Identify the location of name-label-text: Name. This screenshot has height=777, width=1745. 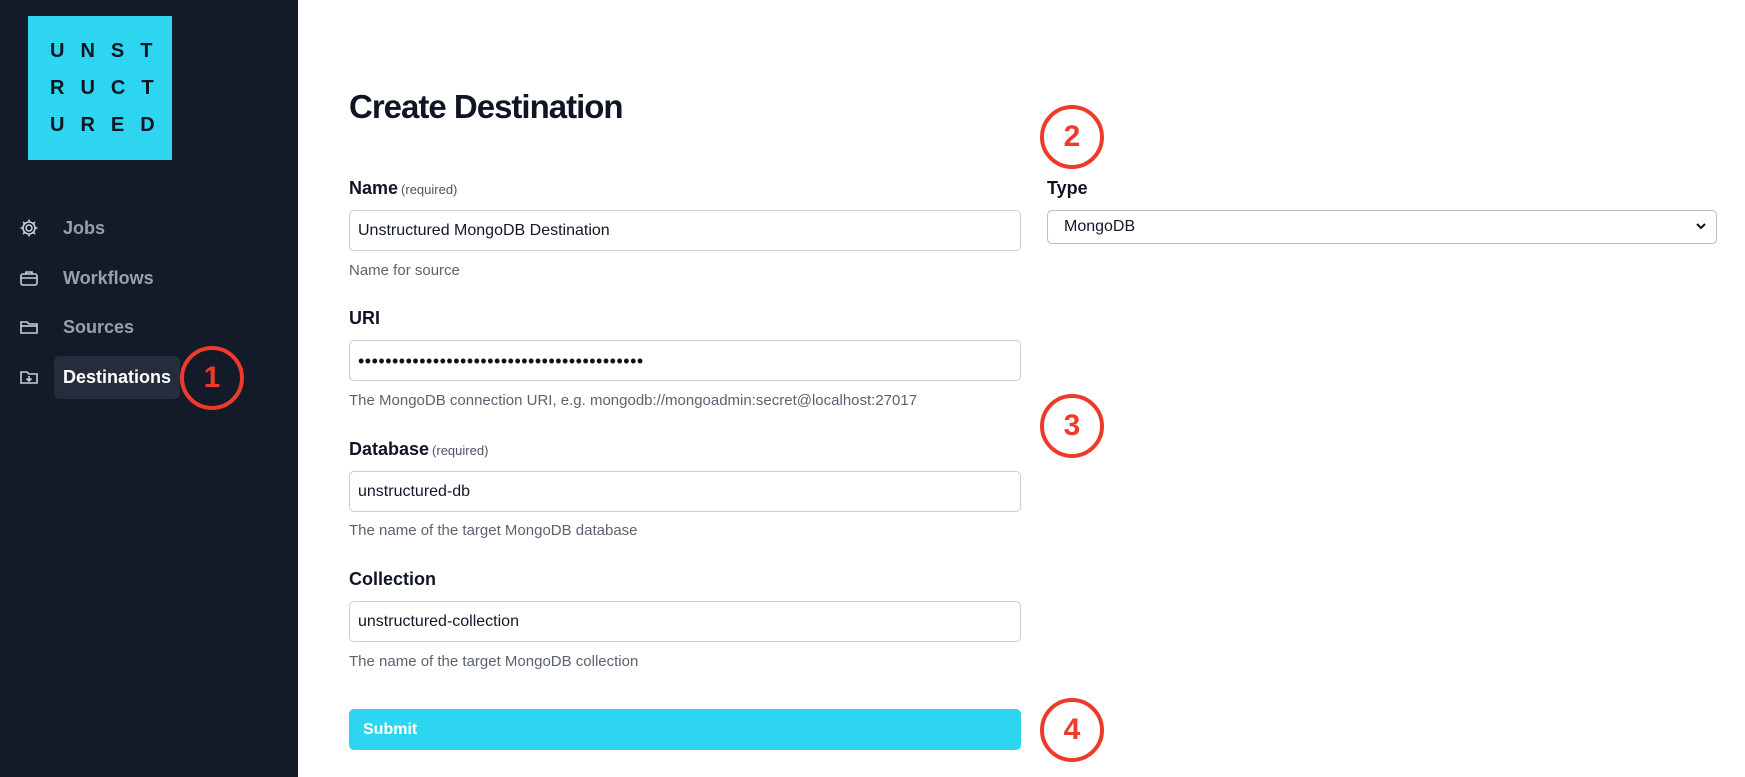
(374, 188).